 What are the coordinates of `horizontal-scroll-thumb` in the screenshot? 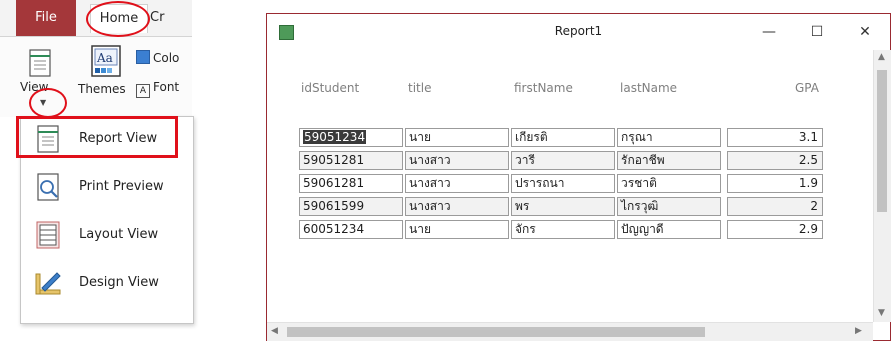 It's located at (496, 332).